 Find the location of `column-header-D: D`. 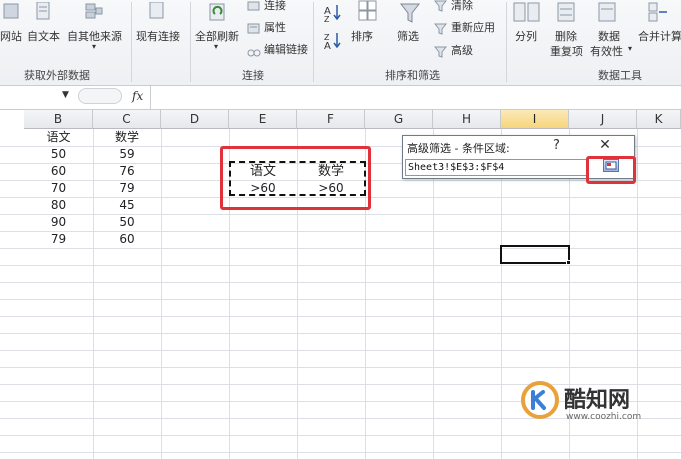

column-header-D: D is located at coordinates (195, 119).